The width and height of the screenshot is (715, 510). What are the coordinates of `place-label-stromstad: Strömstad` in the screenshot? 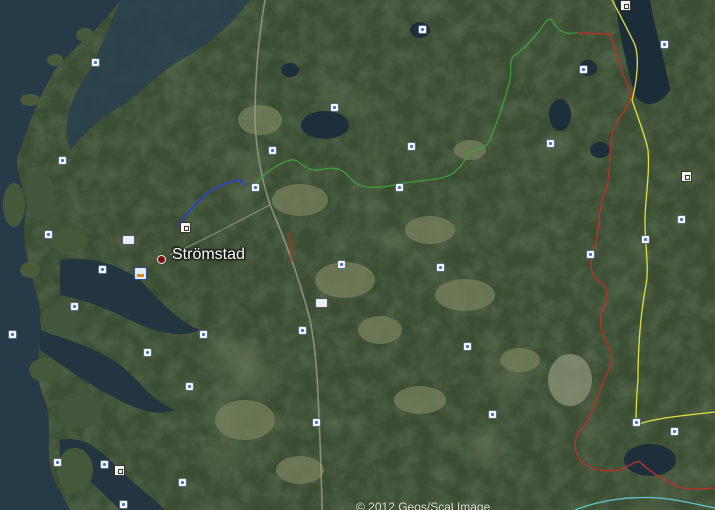 It's located at (208, 255).